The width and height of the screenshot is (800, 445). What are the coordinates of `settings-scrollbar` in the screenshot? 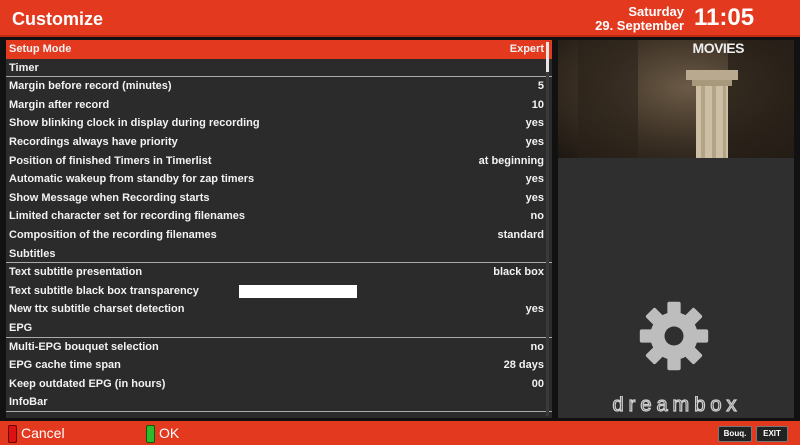 It's located at (547, 229).